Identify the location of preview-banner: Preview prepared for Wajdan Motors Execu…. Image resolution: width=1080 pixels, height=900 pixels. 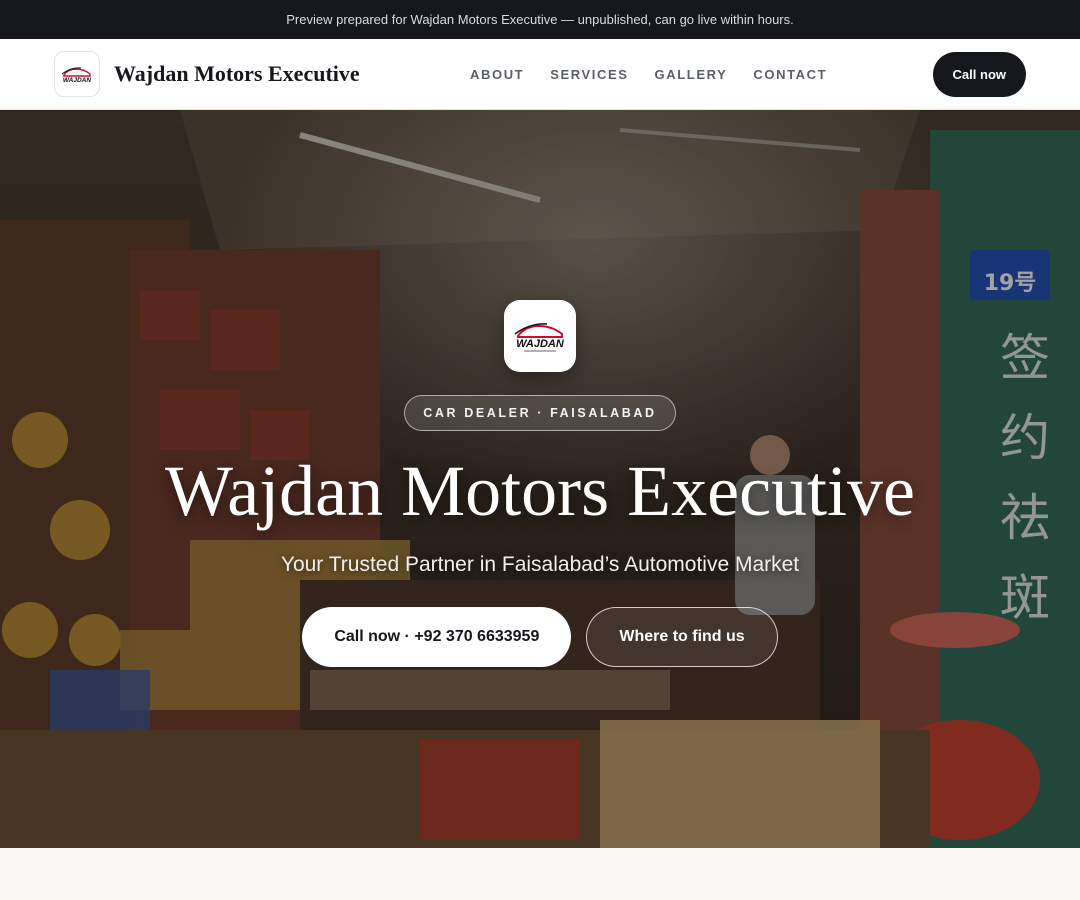
(540, 19).